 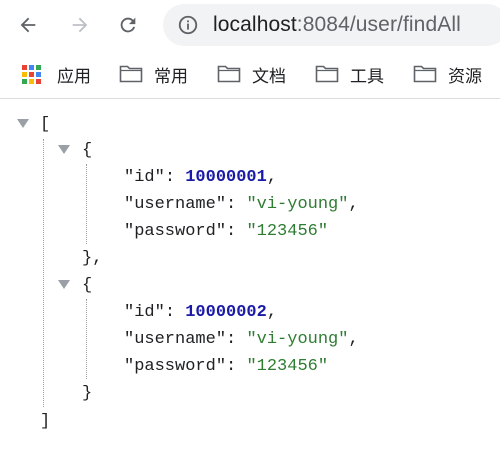 I want to click on bookmark-label: 常用, so click(x=171, y=76).